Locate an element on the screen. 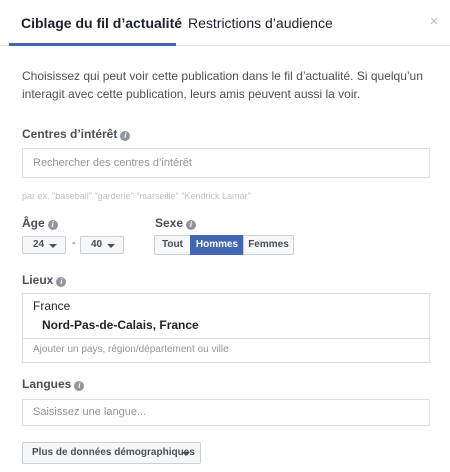 The width and height of the screenshot is (450, 472). tab-audience-restrictions: Restrictions d’audience is located at coordinates (260, 23).